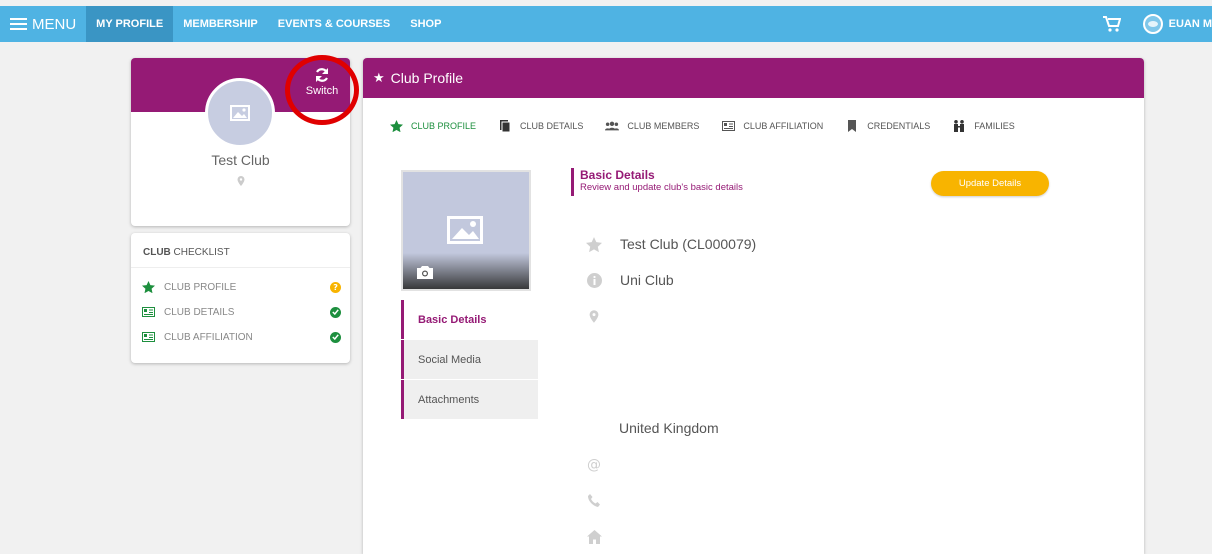 The height and width of the screenshot is (554, 1212). I want to click on country: United Kingdom, so click(669, 428).